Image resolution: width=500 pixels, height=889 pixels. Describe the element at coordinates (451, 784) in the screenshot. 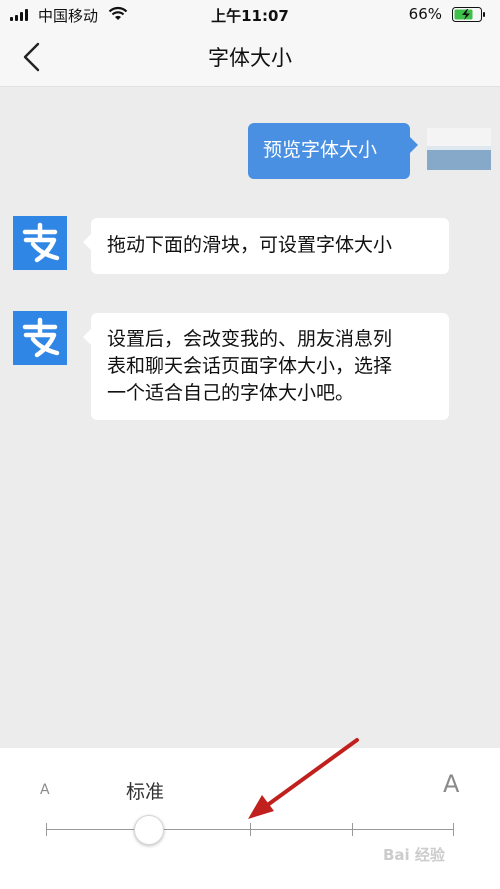

I see `large-font-label: A` at that location.